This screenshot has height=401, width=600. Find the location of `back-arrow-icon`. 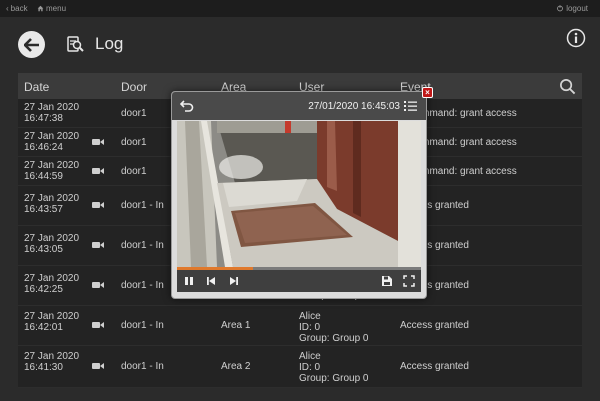

back-arrow-icon is located at coordinates (31, 44).